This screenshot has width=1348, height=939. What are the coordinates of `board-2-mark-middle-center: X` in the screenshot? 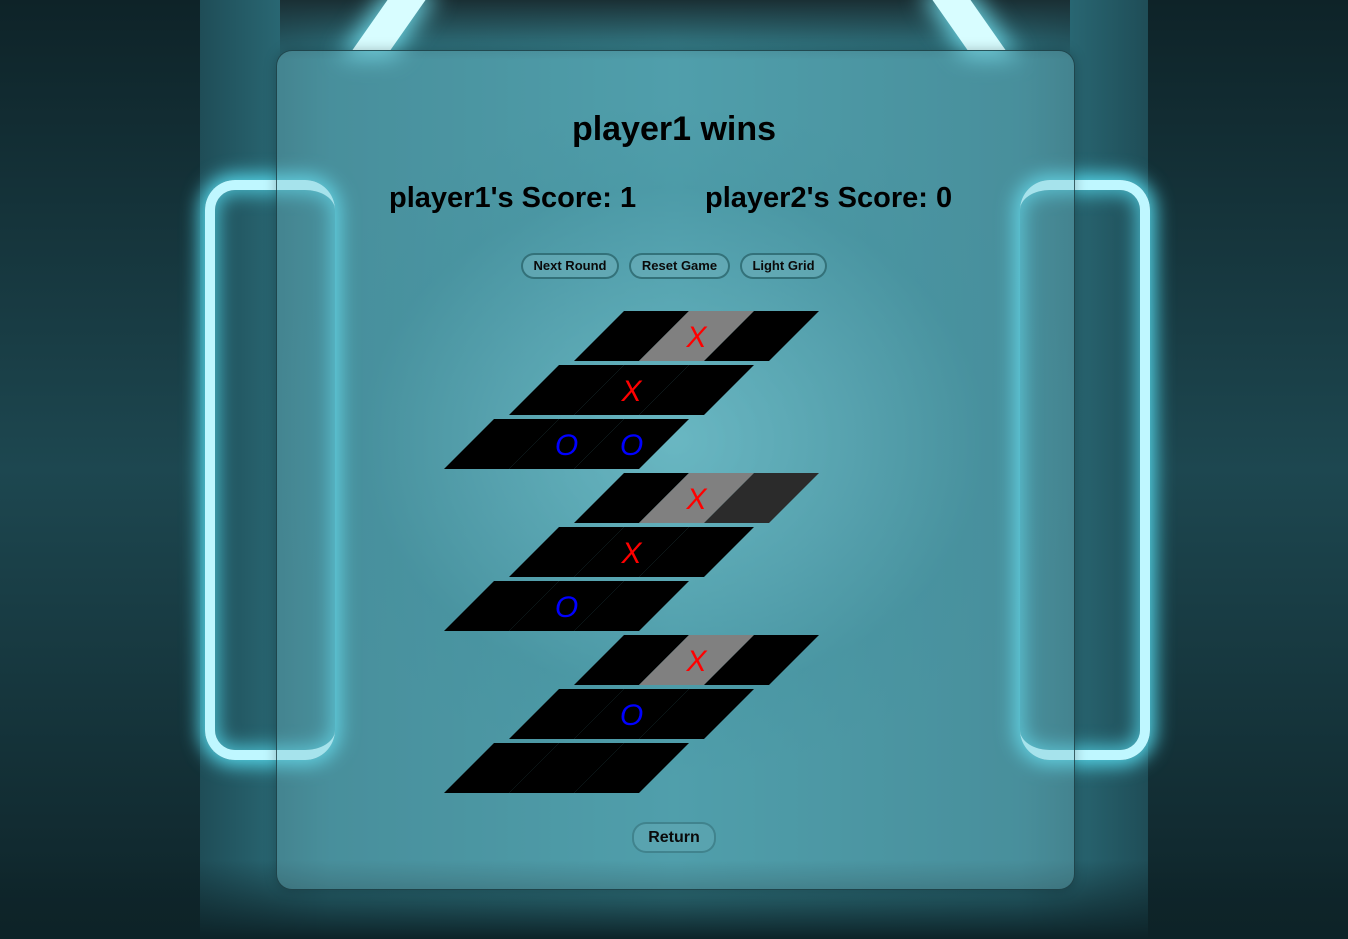 It's located at (631, 553).